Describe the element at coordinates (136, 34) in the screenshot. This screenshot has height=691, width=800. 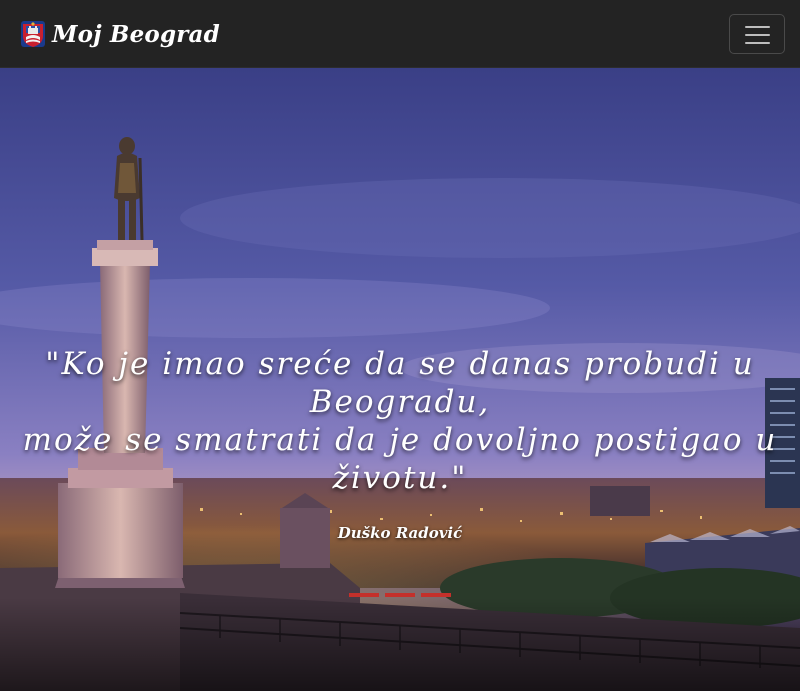
I see `brand-title: Moj Beograd` at that location.